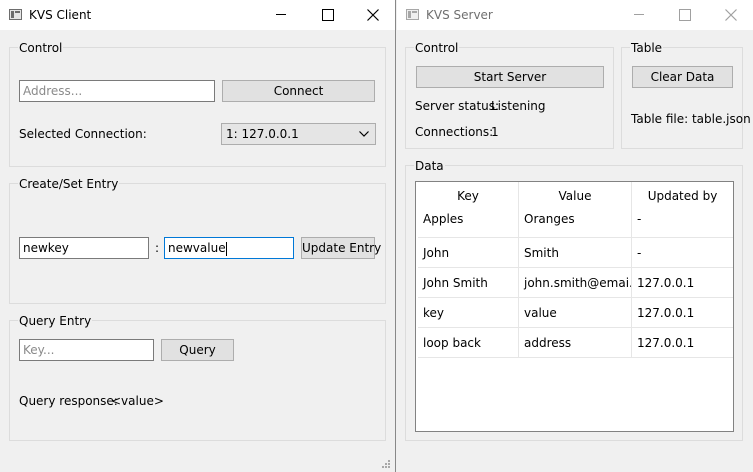 The height and width of the screenshot is (472, 753). I want to click on create-set-entry-title: Create/Set Entry, so click(69, 184).